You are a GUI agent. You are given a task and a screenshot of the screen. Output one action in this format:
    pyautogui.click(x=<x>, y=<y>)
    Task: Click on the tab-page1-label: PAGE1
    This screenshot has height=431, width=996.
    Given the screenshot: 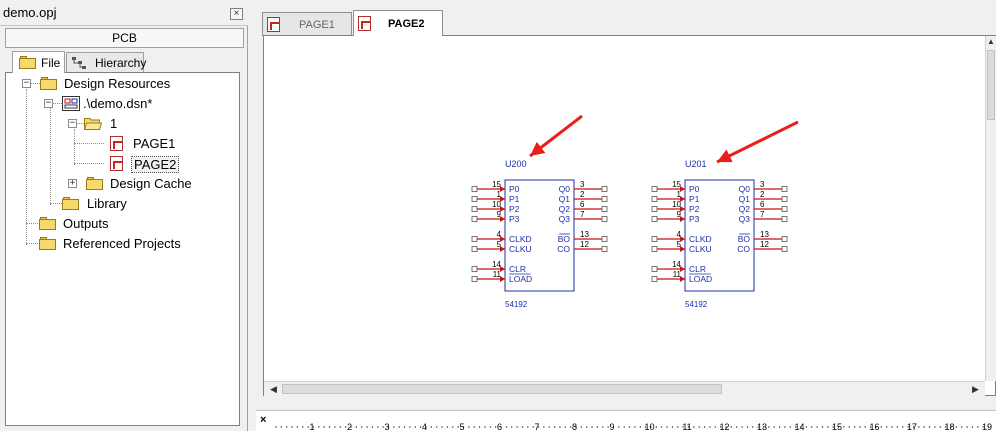 What is the action you would take?
    pyautogui.click(x=317, y=25)
    